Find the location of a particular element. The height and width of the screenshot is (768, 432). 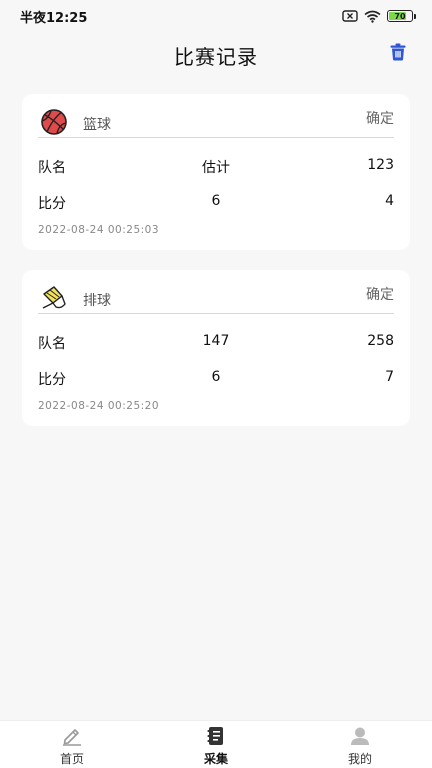

record-timestamp: 2022-08-24 00:25:20 is located at coordinates (99, 406).